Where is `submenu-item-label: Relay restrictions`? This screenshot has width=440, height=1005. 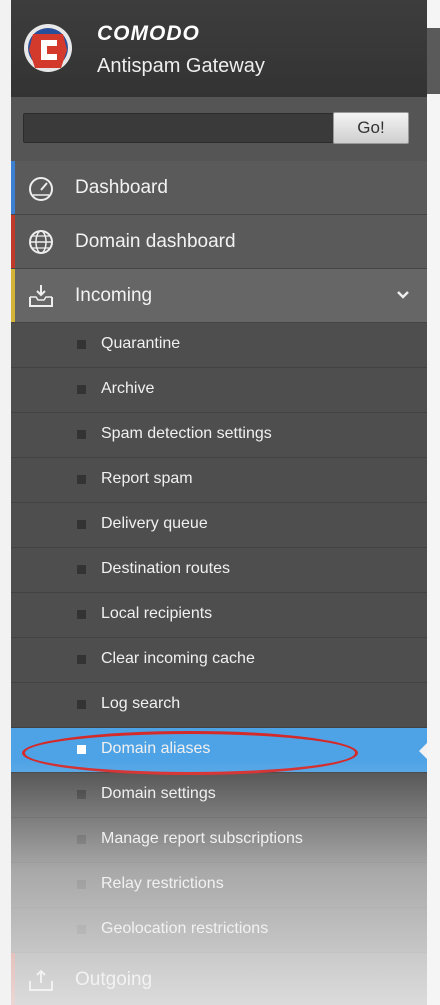
submenu-item-label: Relay restrictions is located at coordinates (162, 883).